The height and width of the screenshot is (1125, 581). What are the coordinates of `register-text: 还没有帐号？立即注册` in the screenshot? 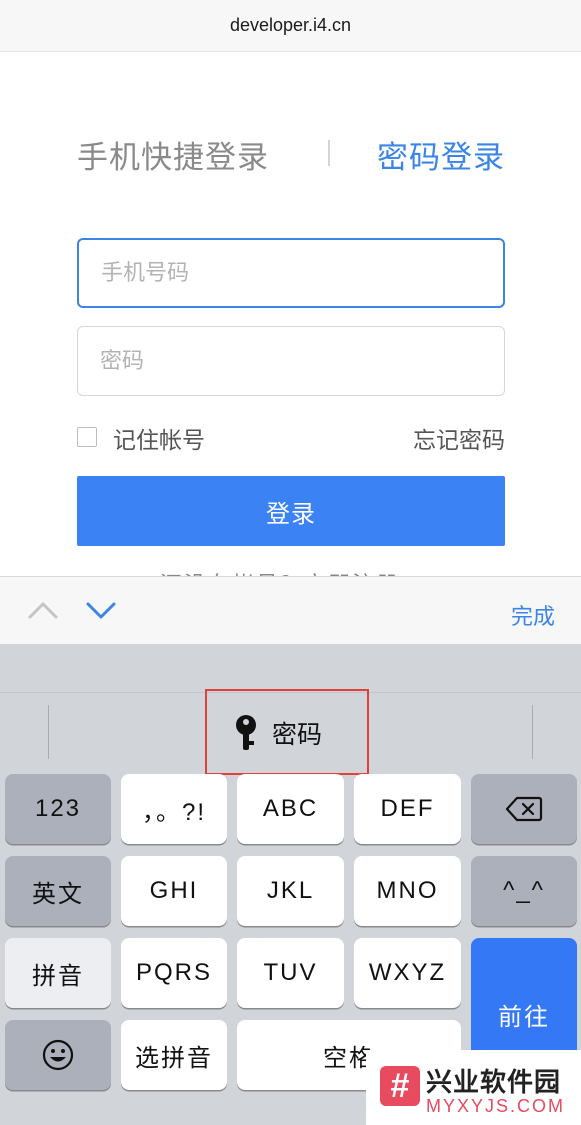 It's located at (280, 571).